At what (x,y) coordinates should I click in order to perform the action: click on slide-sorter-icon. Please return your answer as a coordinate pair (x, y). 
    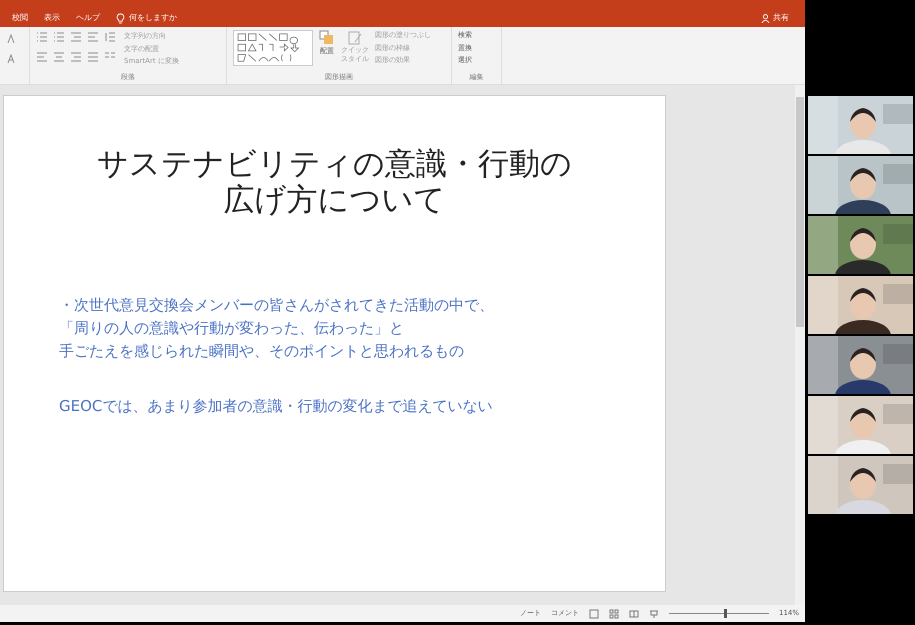
    Looking at the image, I should click on (613, 613).